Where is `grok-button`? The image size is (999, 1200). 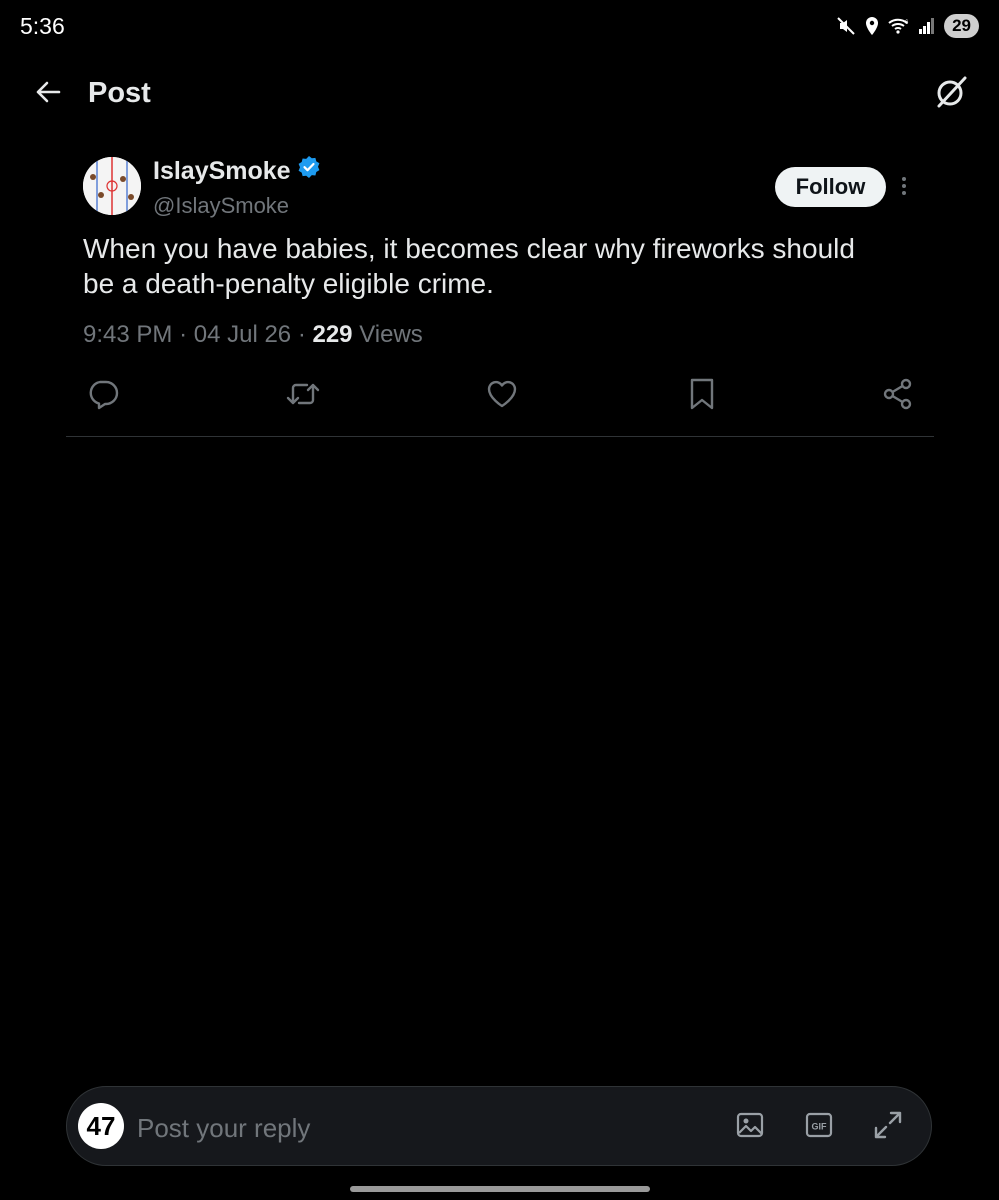 grok-button is located at coordinates (951, 94).